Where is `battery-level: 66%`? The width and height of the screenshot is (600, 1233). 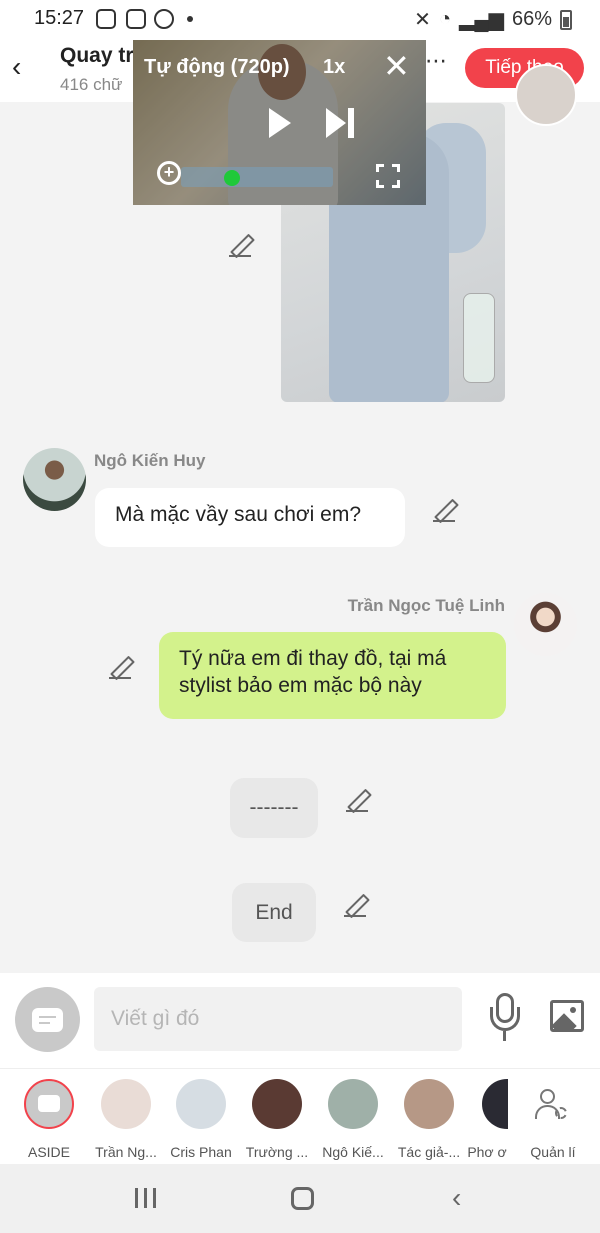
battery-level: 66% is located at coordinates (531, 19).